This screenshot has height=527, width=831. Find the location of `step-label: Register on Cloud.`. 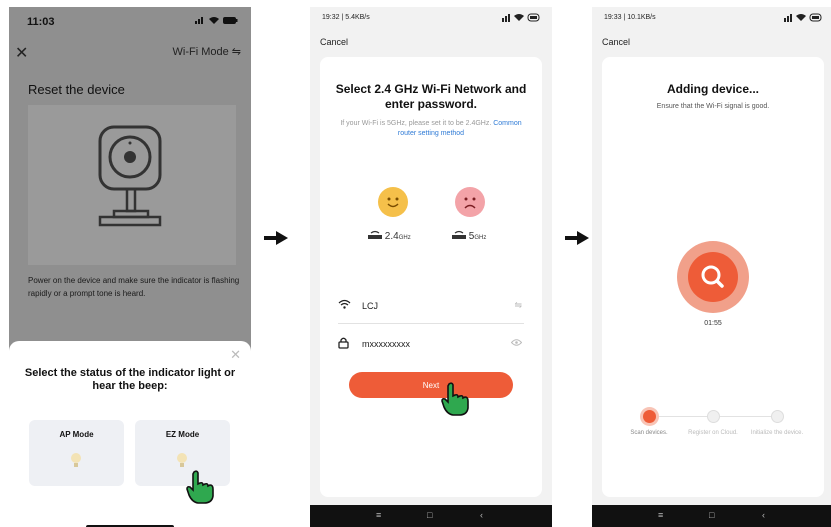

step-label: Register on Cloud. is located at coordinates (713, 433).